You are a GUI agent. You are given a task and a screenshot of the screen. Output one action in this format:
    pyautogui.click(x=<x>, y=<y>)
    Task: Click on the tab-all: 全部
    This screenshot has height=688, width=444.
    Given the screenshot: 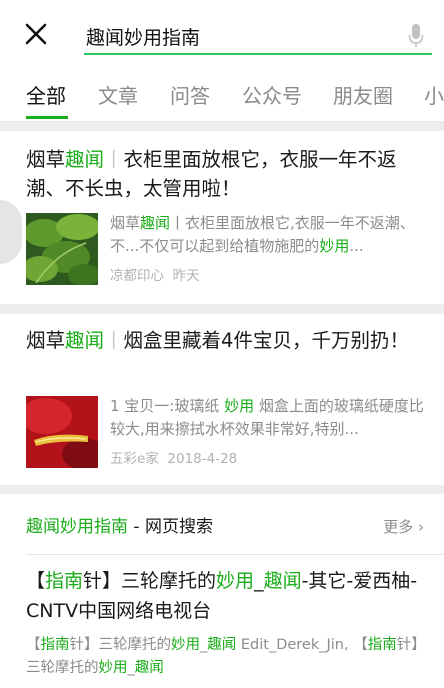 What is the action you would take?
    pyautogui.click(x=46, y=94)
    